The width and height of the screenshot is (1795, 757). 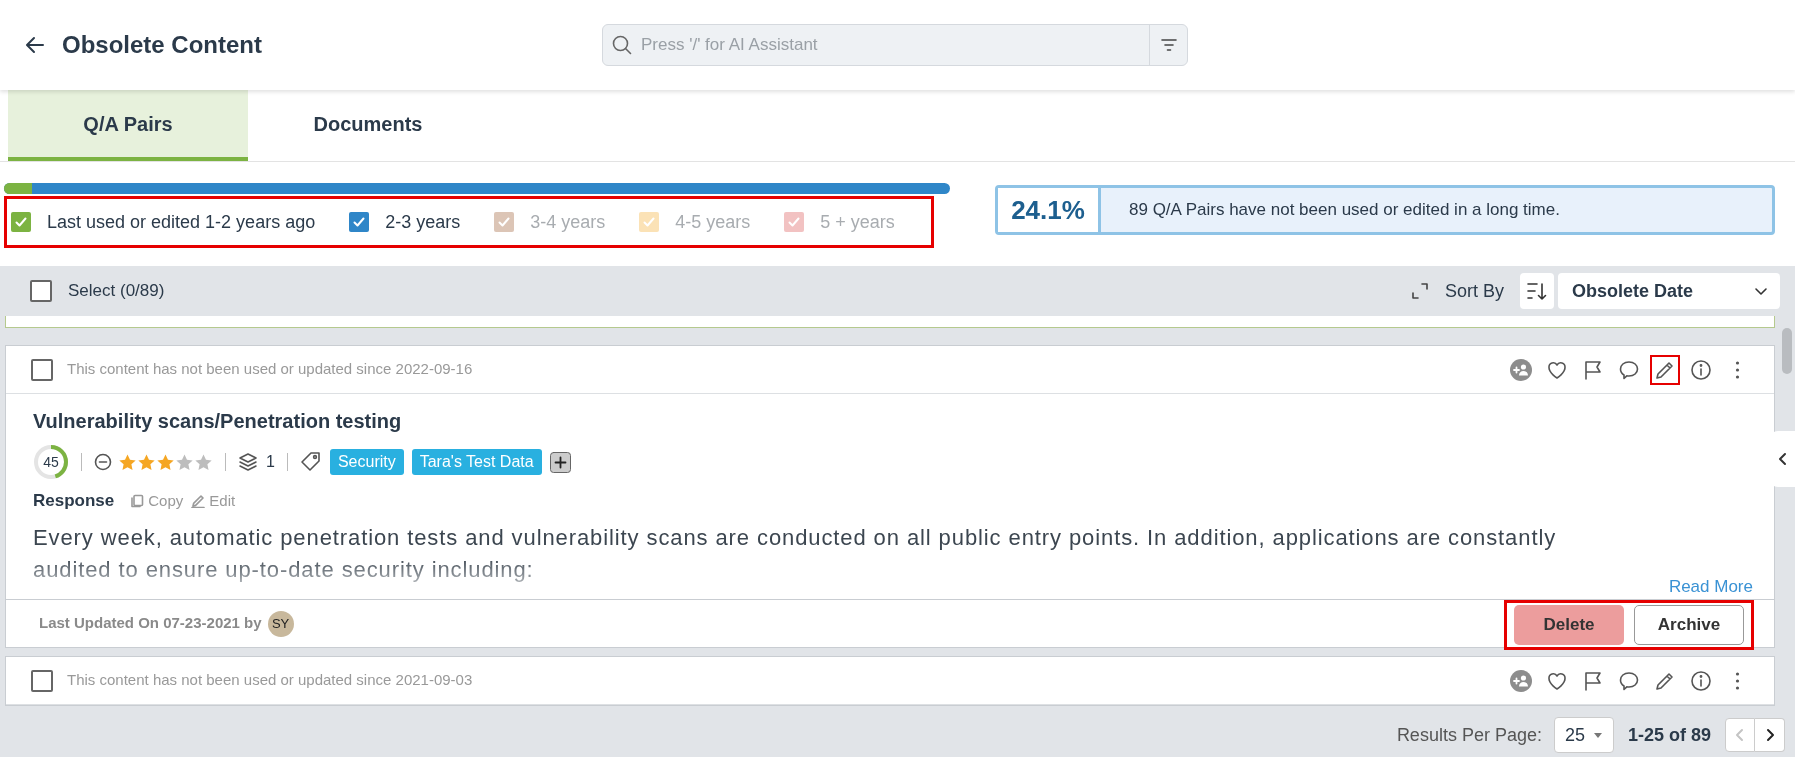 I want to click on expand-icon, so click(x=1419, y=291).